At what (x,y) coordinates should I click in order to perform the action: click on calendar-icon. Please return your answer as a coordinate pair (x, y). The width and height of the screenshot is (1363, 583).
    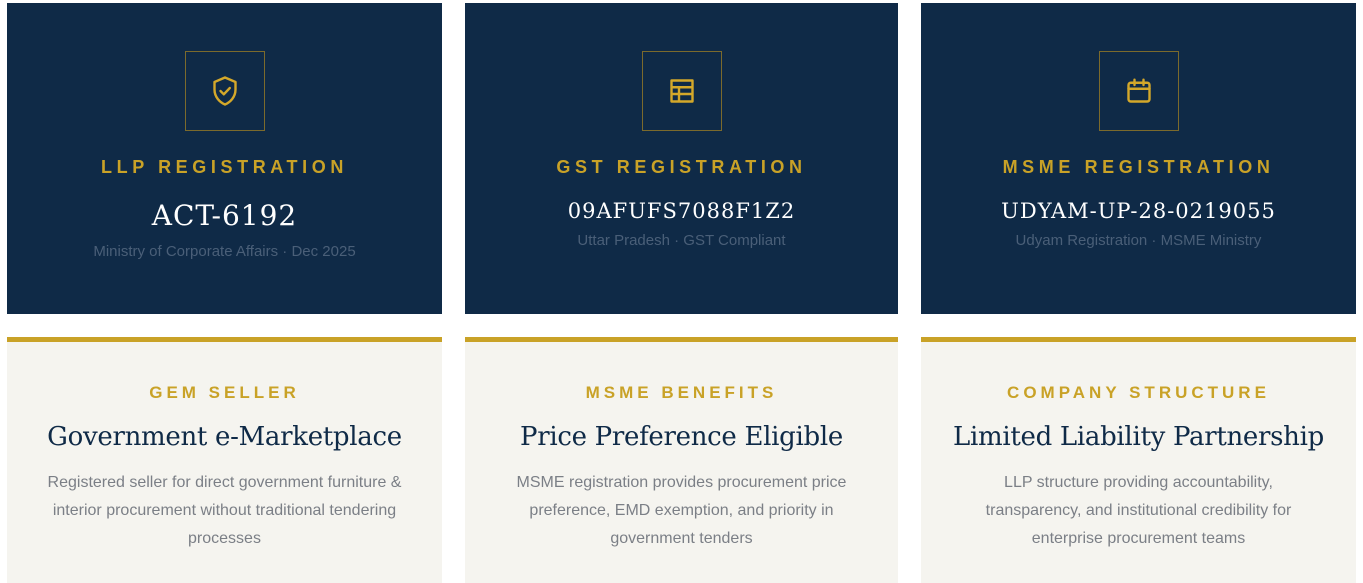
    Looking at the image, I should click on (1138, 91).